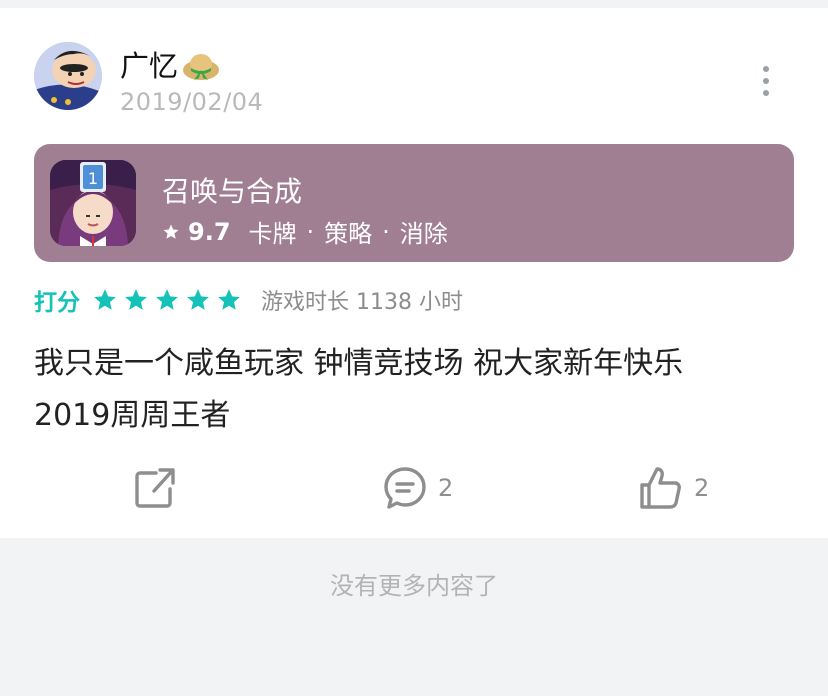 This screenshot has width=828, height=696. Describe the element at coordinates (272, 234) in the screenshot. I see `game-tag: 卡牌` at that location.